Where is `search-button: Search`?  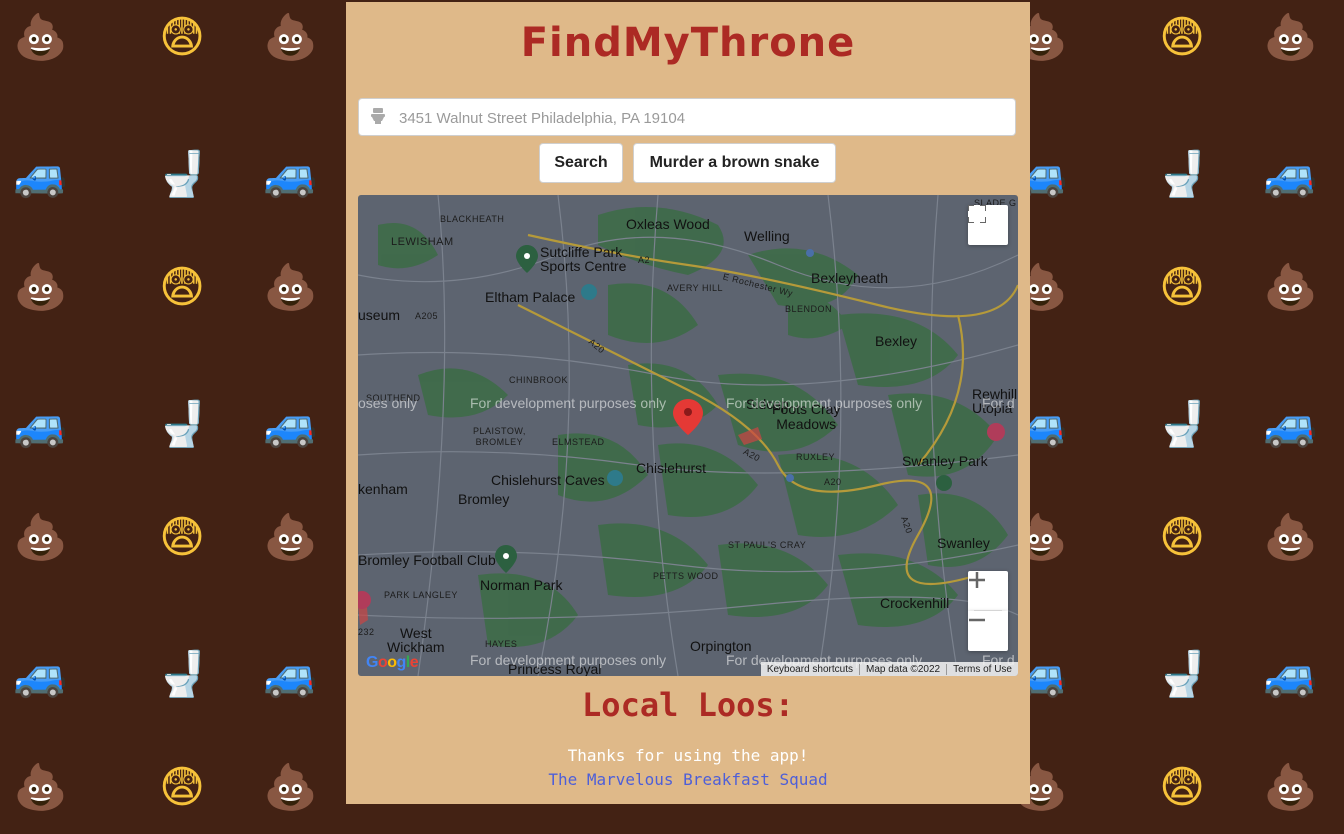 search-button: Search is located at coordinates (581, 163).